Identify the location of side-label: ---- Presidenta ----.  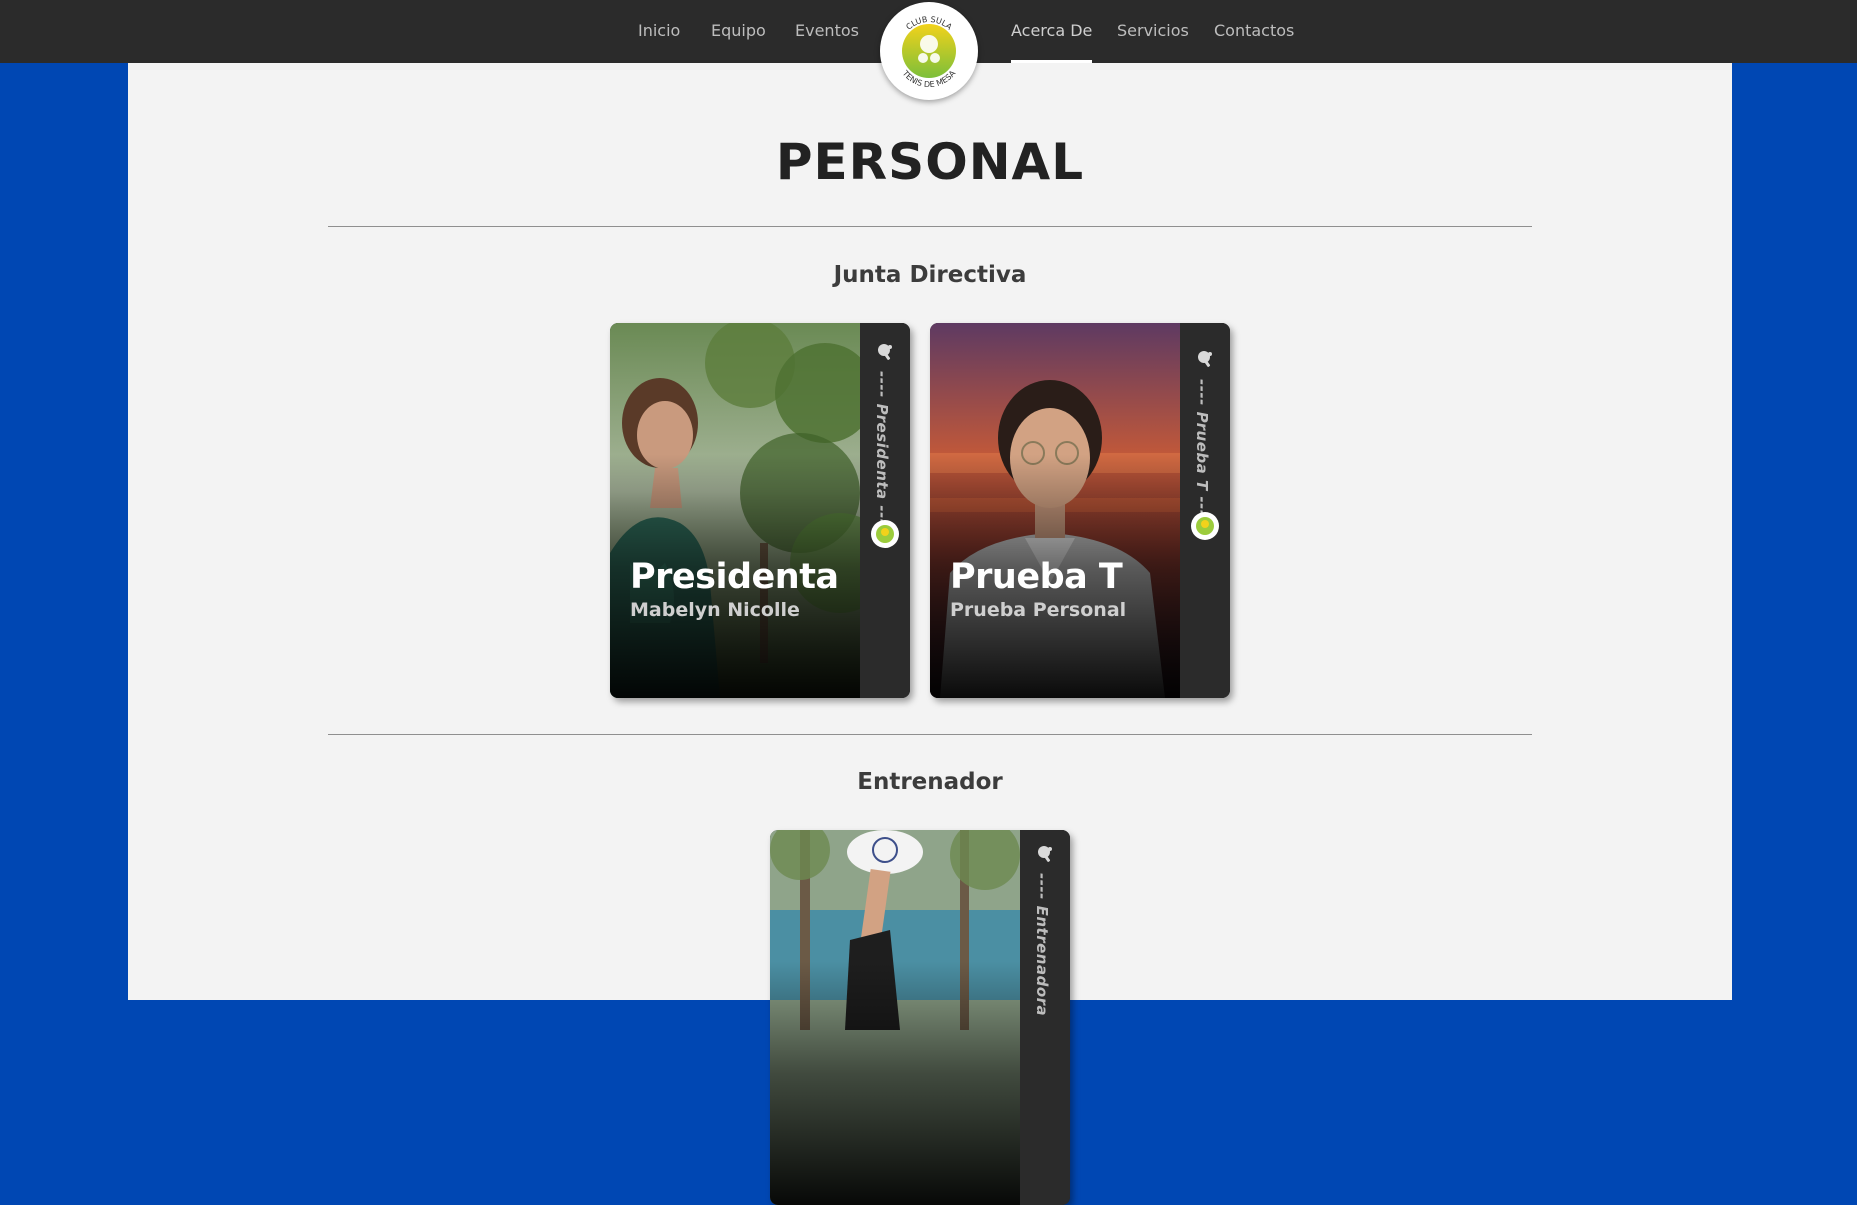
(882, 452).